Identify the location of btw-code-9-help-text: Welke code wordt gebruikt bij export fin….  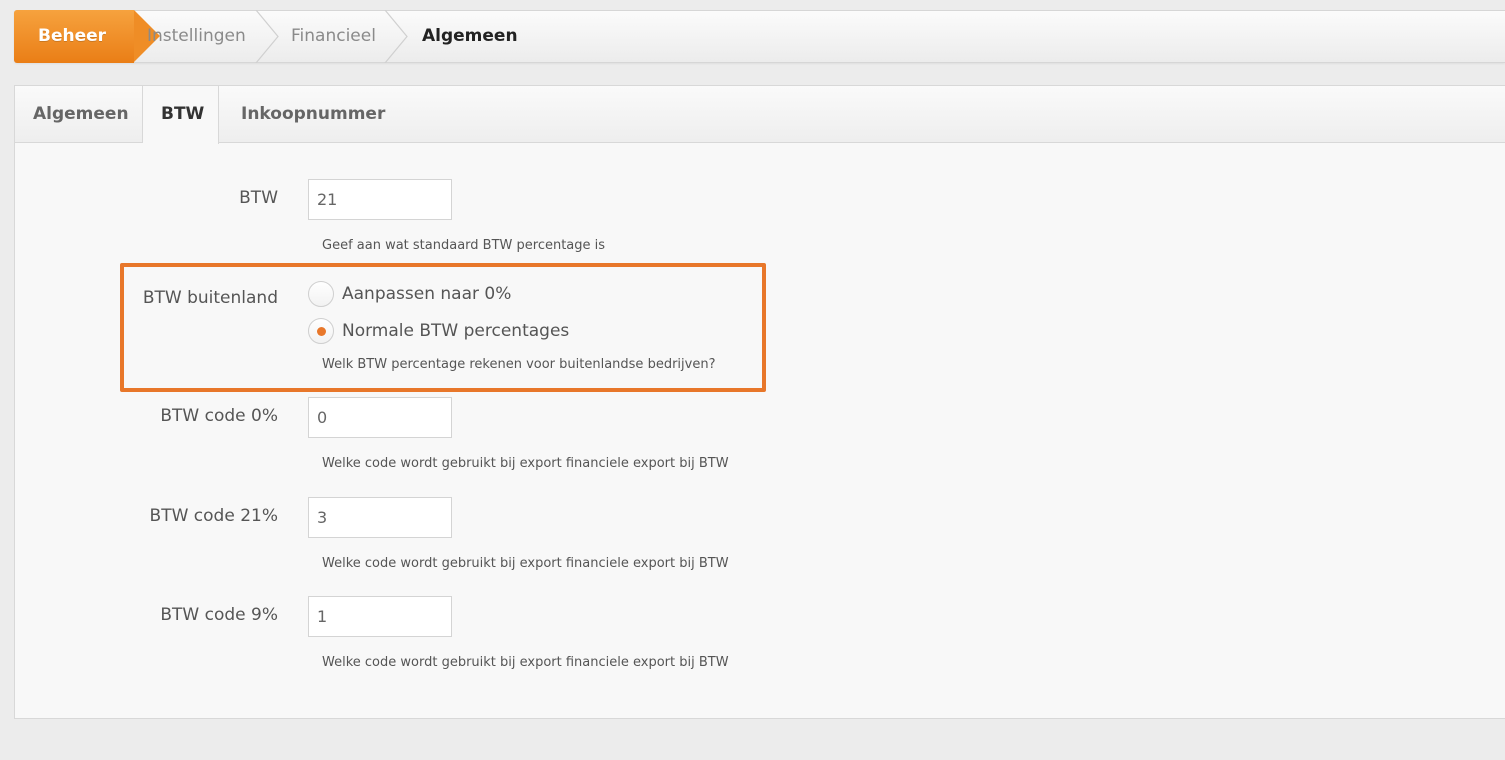
(525, 662).